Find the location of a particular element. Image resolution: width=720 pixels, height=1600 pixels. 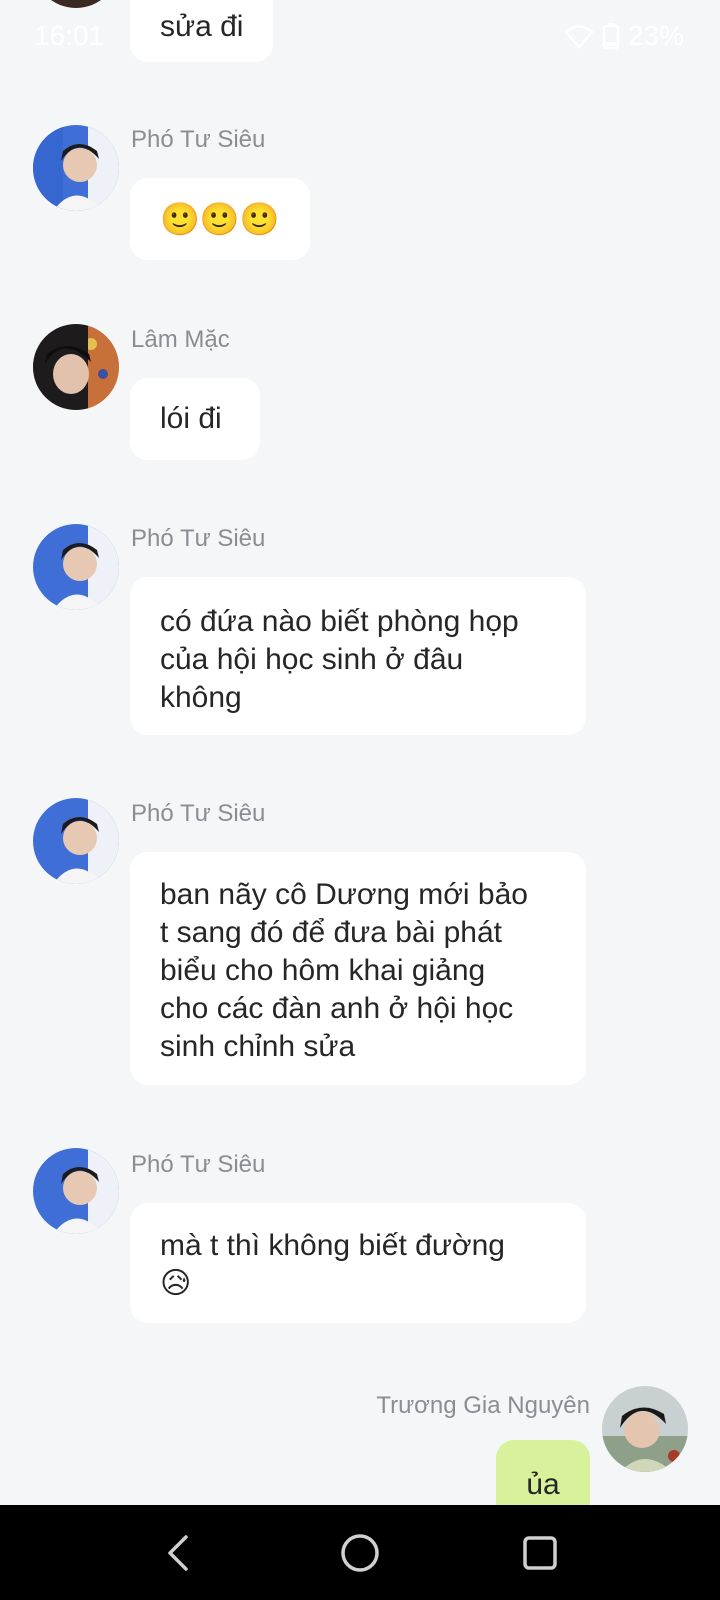

message-line: không is located at coordinates (201, 697).